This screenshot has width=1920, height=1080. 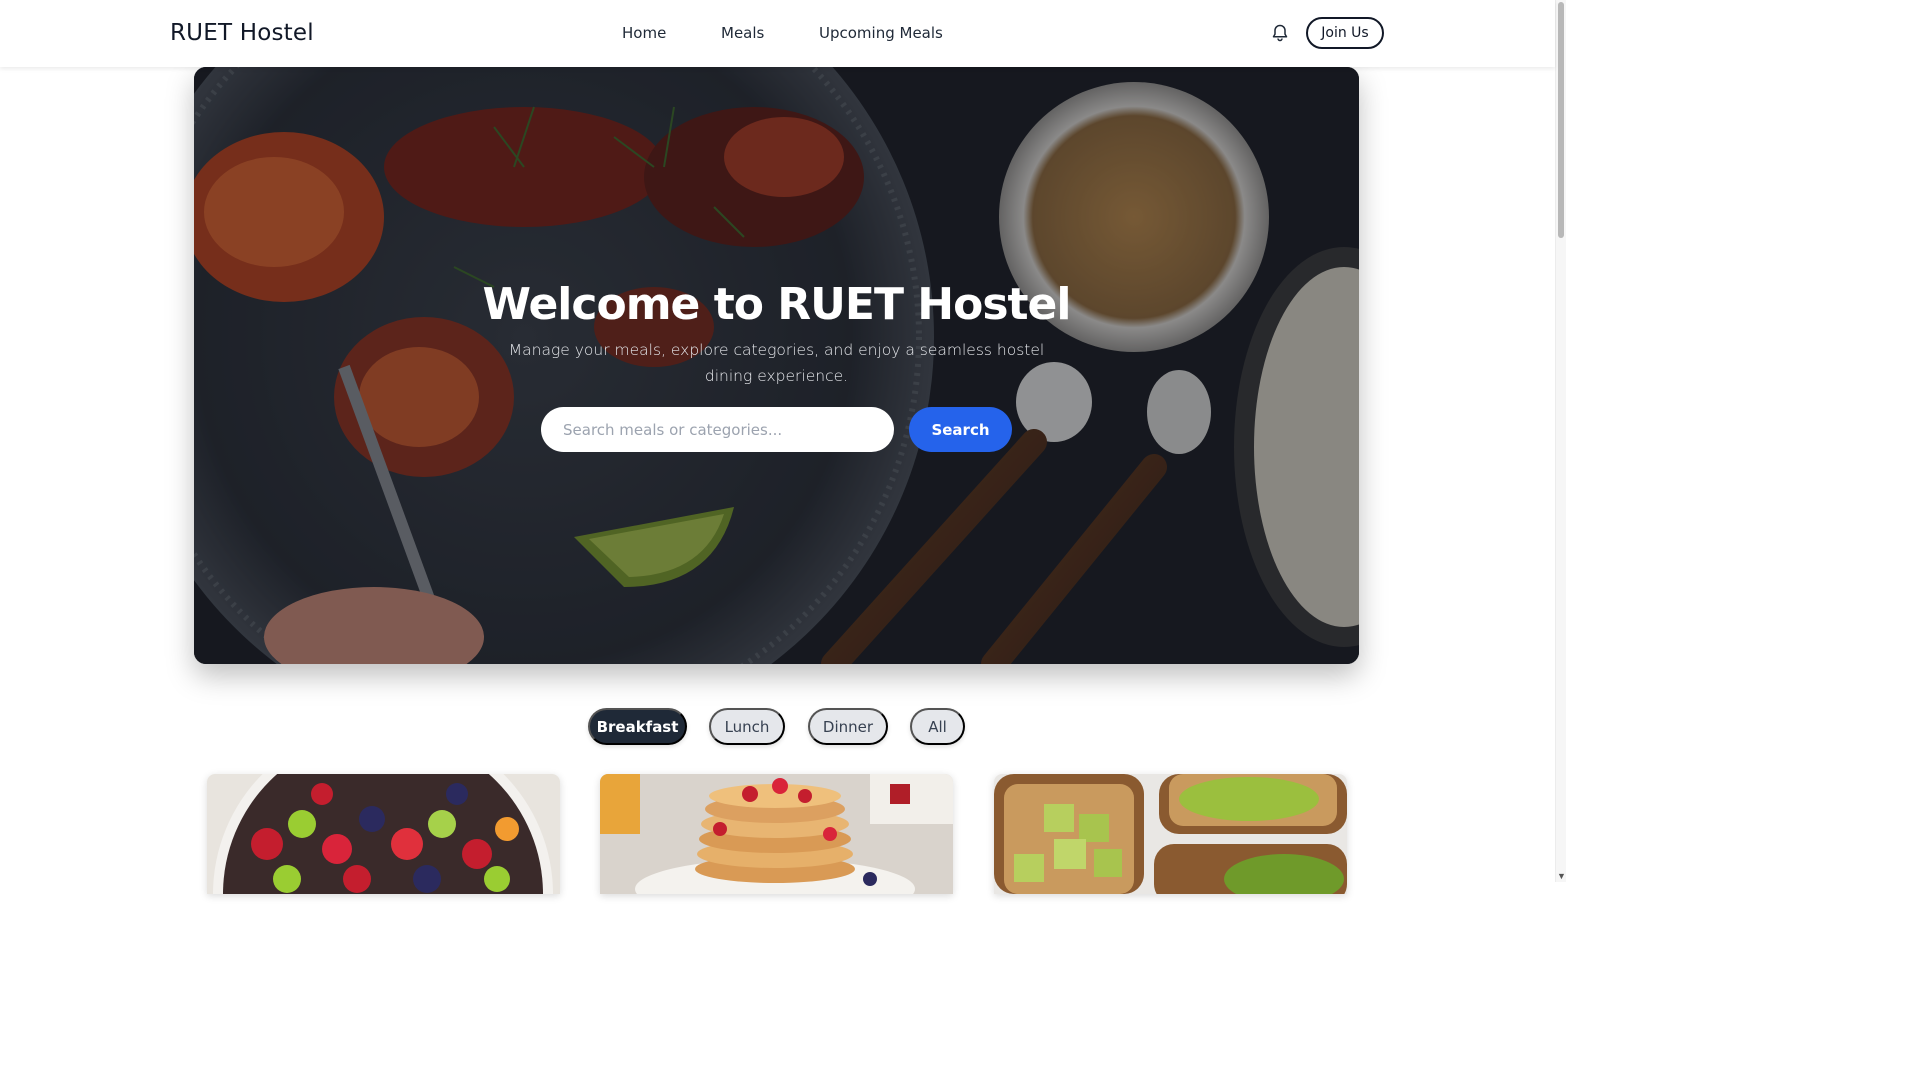 I want to click on tab-dinner: Dinner, so click(x=848, y=726).